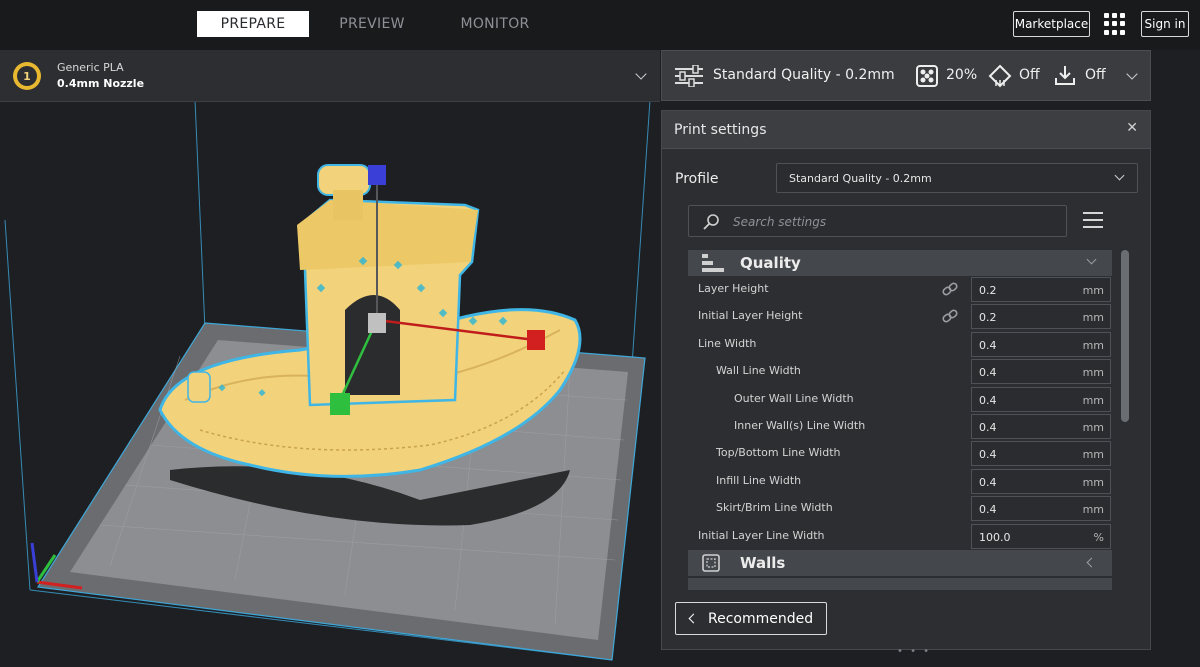 The image size is (1200, 667). Describe the element at coordinates (340, 404) in the screenshot. I see `y-axis-handle` at that location.